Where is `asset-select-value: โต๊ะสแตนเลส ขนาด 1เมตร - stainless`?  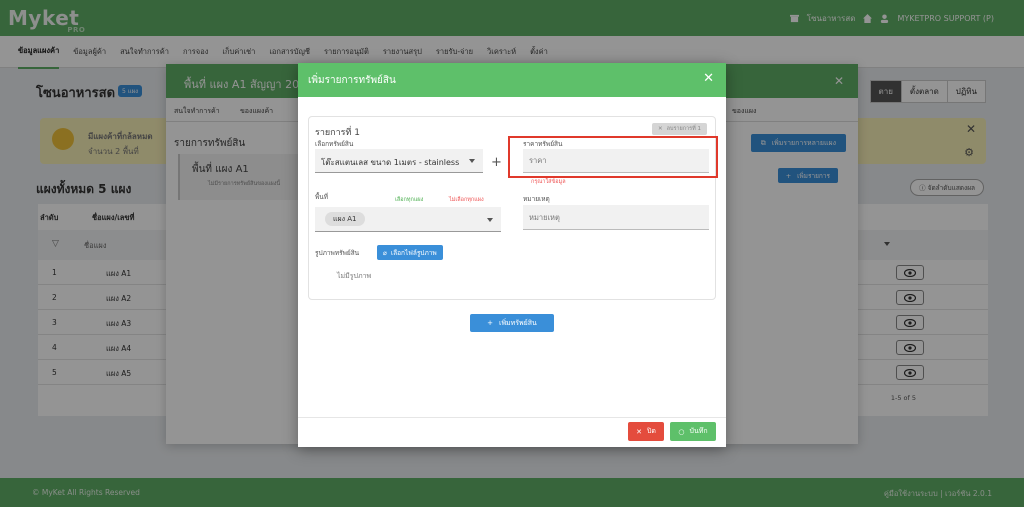
asset-select-value: โต๊ะสแตนเลส ขนาด 1เมตร - stainless is located at coordinates (390, 162).